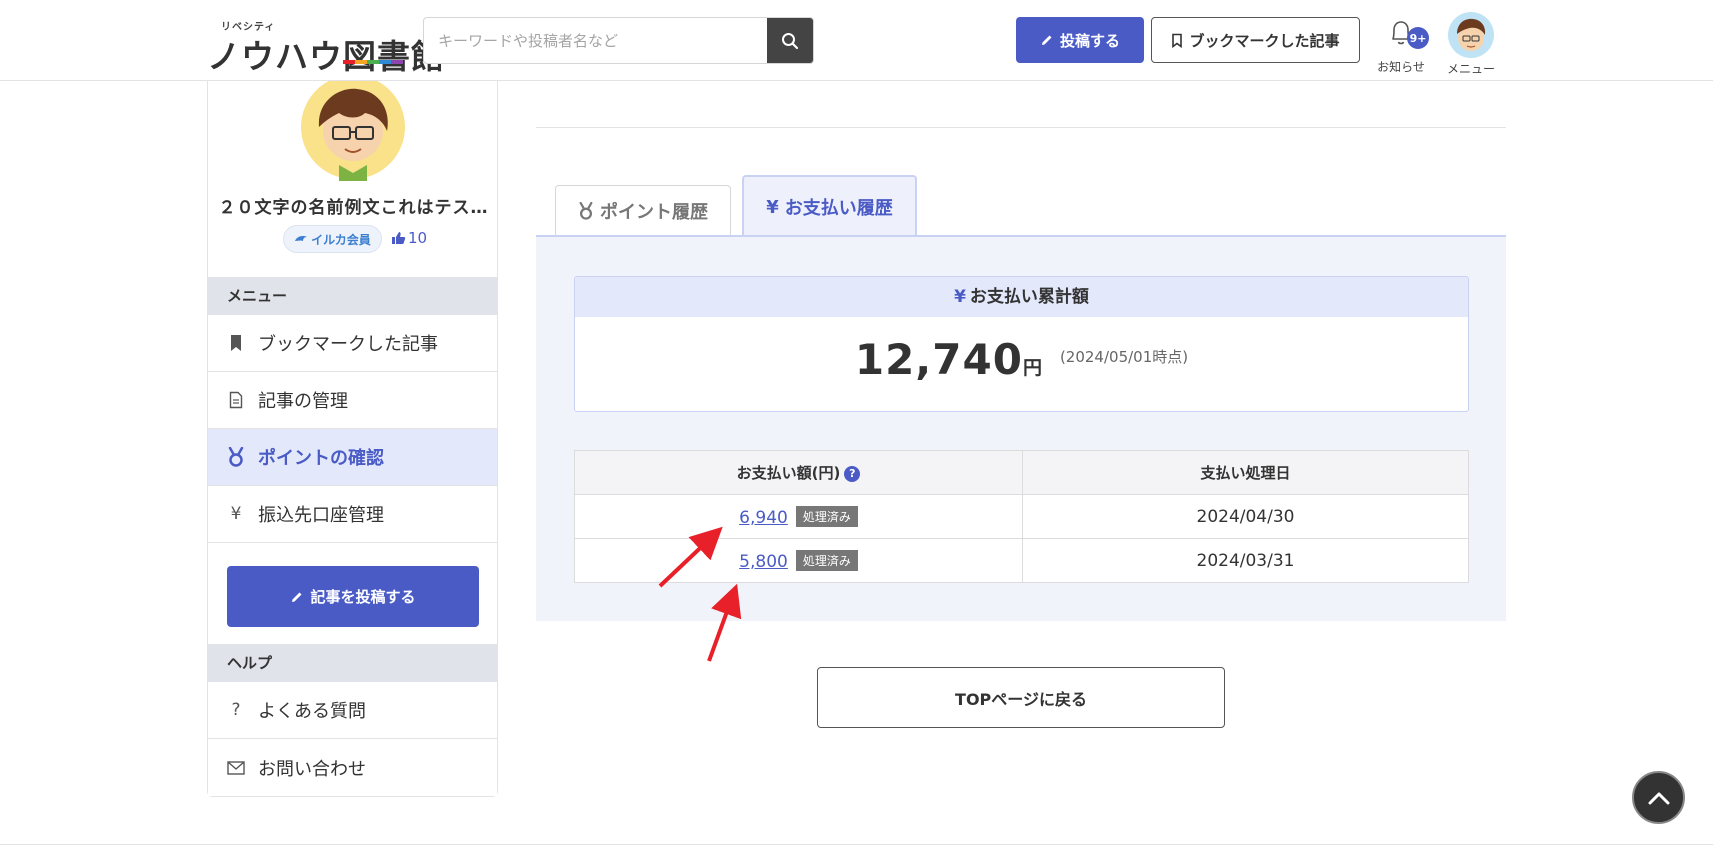 The image size is (1713, 852). What do you see at coordinates (352, 663) in the screenshot?
I see `help-section-heading: ヘルプ` at bounding box center [352, 663].